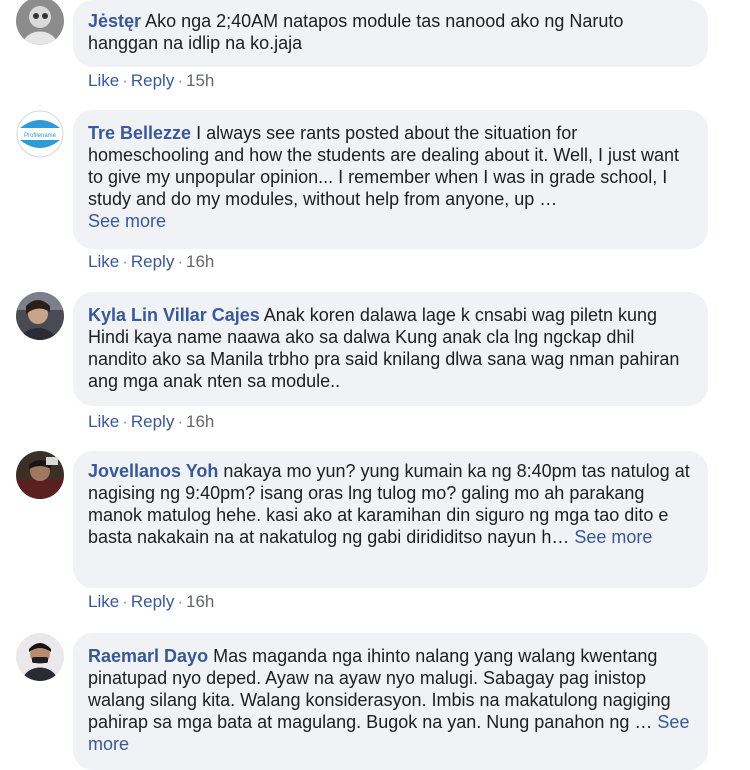 The height and width of the screenshot is (770, 750). I want to click on comment-author: Jovellanos Yoh, so click(153, 471).